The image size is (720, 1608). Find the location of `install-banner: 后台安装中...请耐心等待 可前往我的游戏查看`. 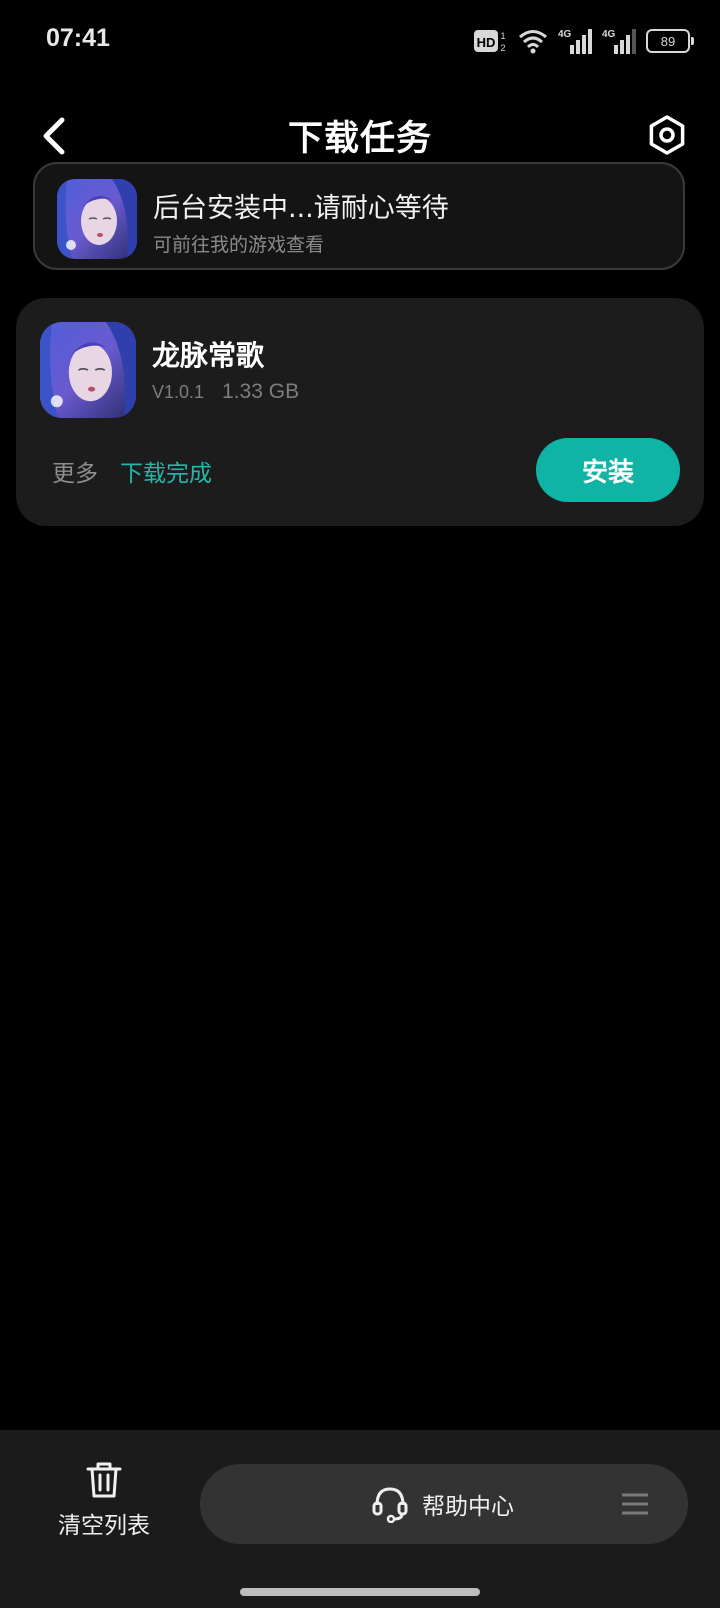

install-banner: 后台安装中...请耐心等待 可前往我的游戏查看 is located at coordinates (359, 216).